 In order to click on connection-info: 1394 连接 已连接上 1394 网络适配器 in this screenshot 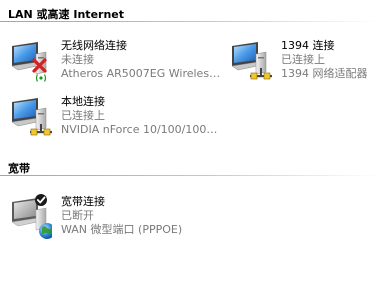, I will do `click(324, 60)`.